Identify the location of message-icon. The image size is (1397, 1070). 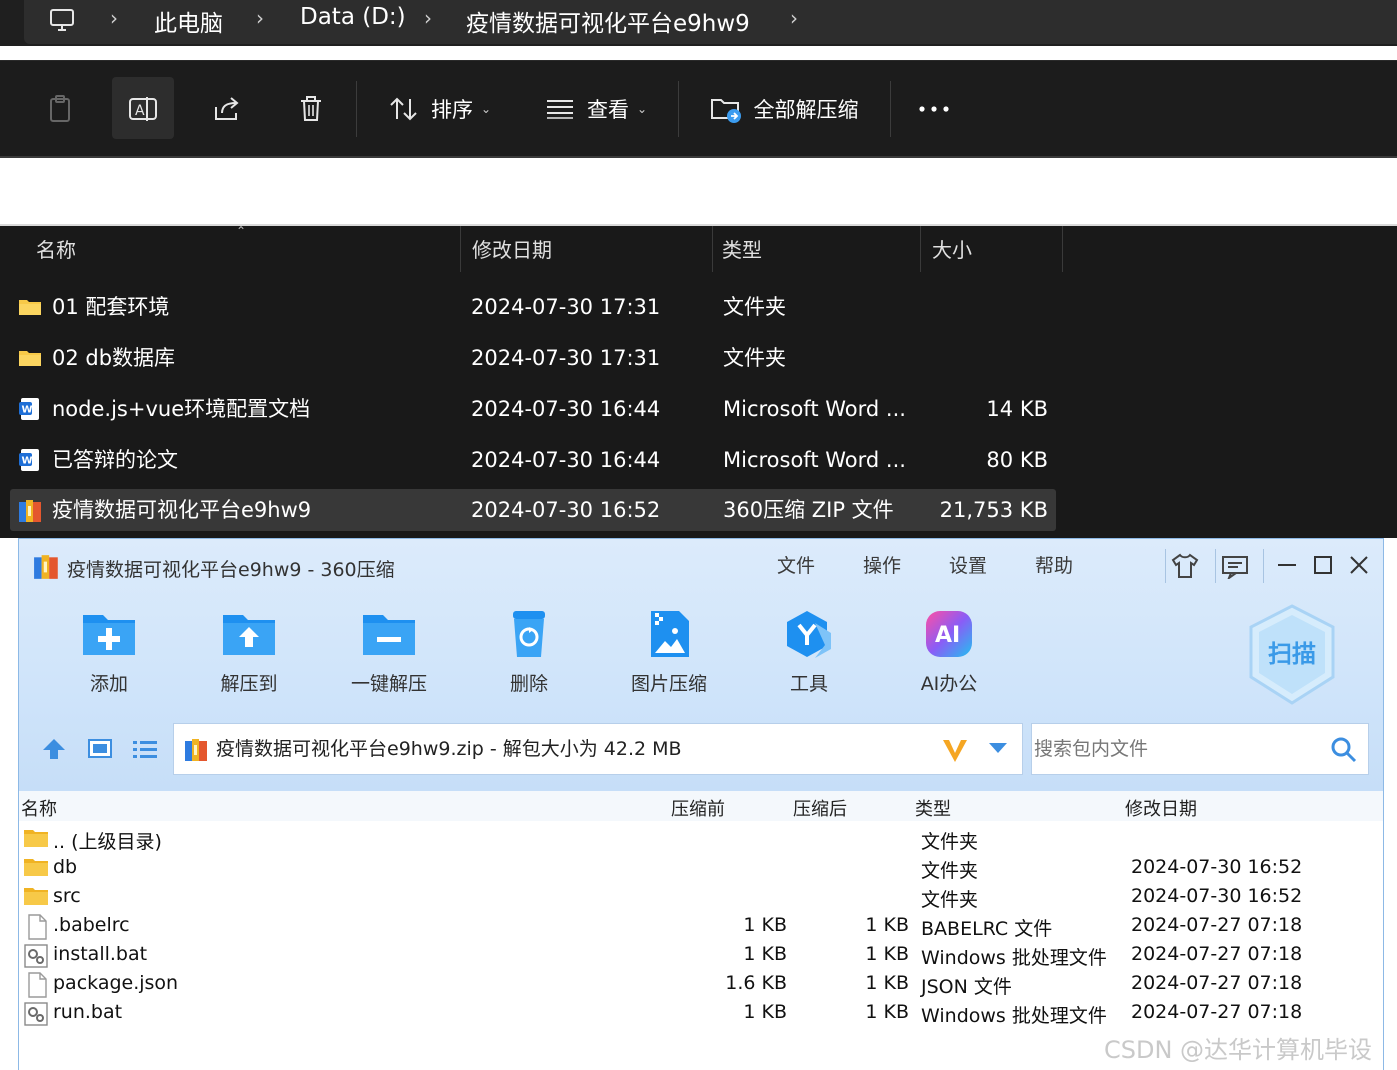
(1235, 568).